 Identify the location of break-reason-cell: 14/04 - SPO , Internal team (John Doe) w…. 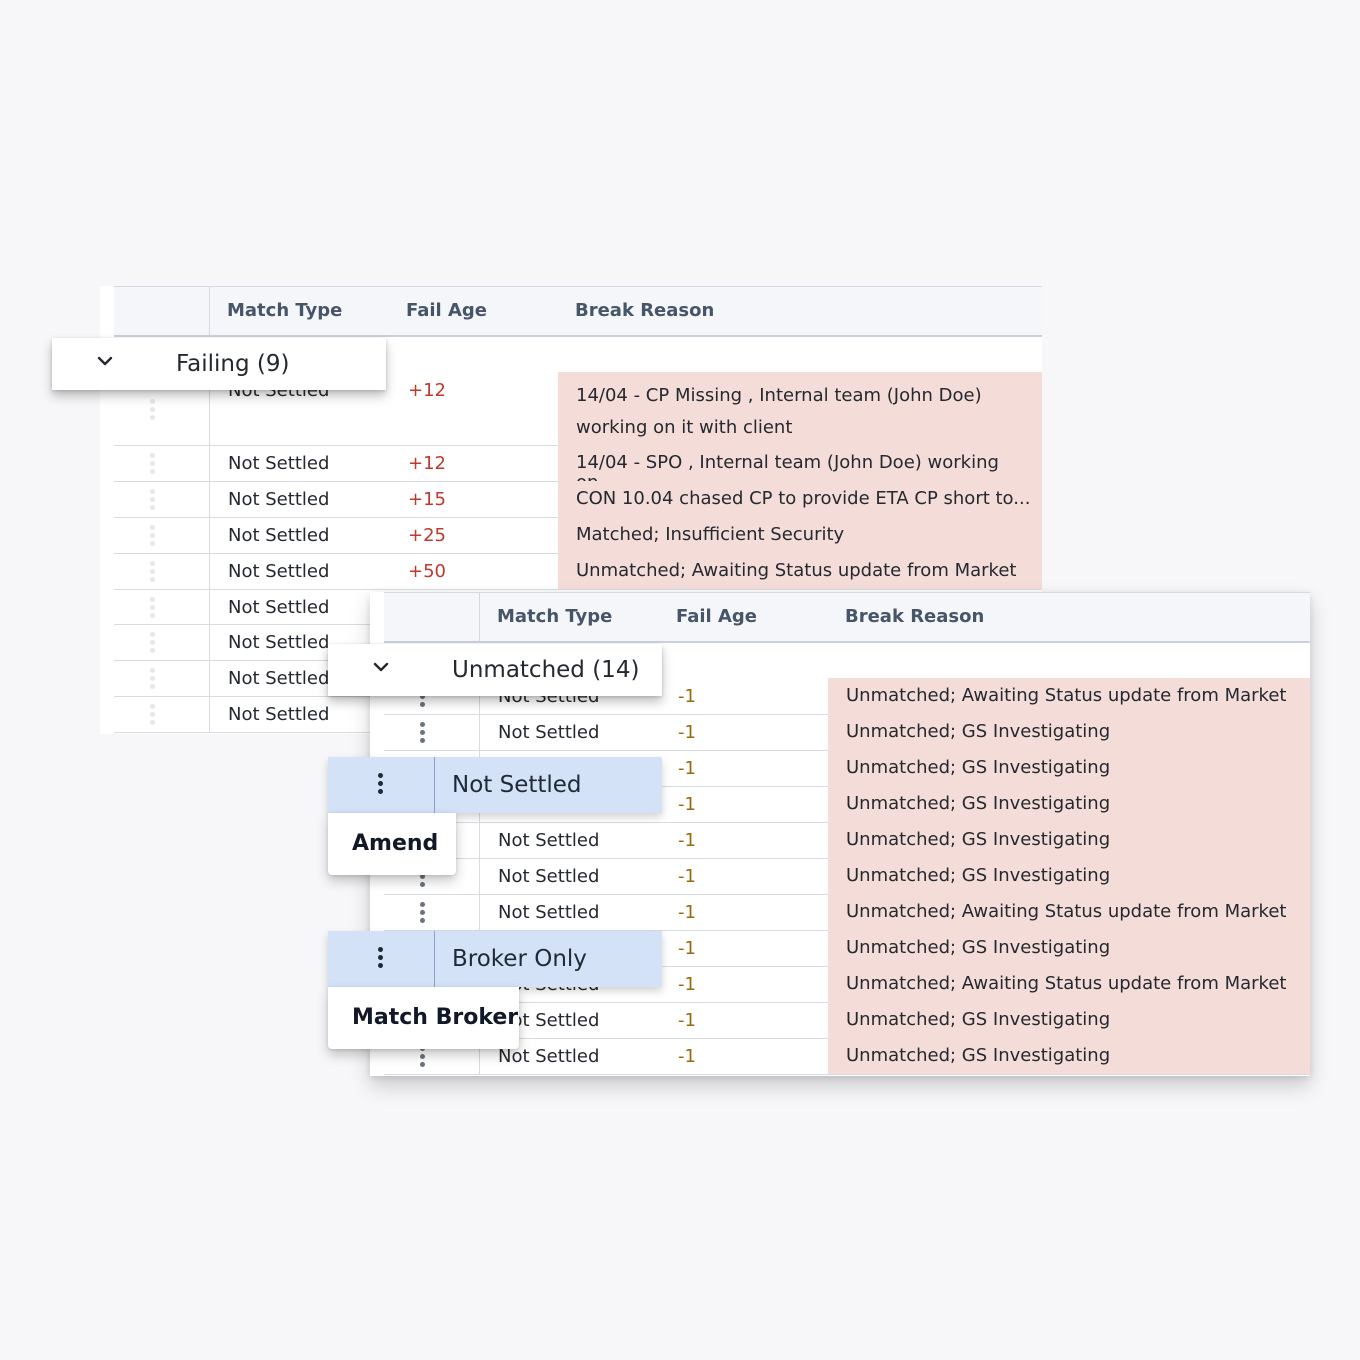
(800, 469).